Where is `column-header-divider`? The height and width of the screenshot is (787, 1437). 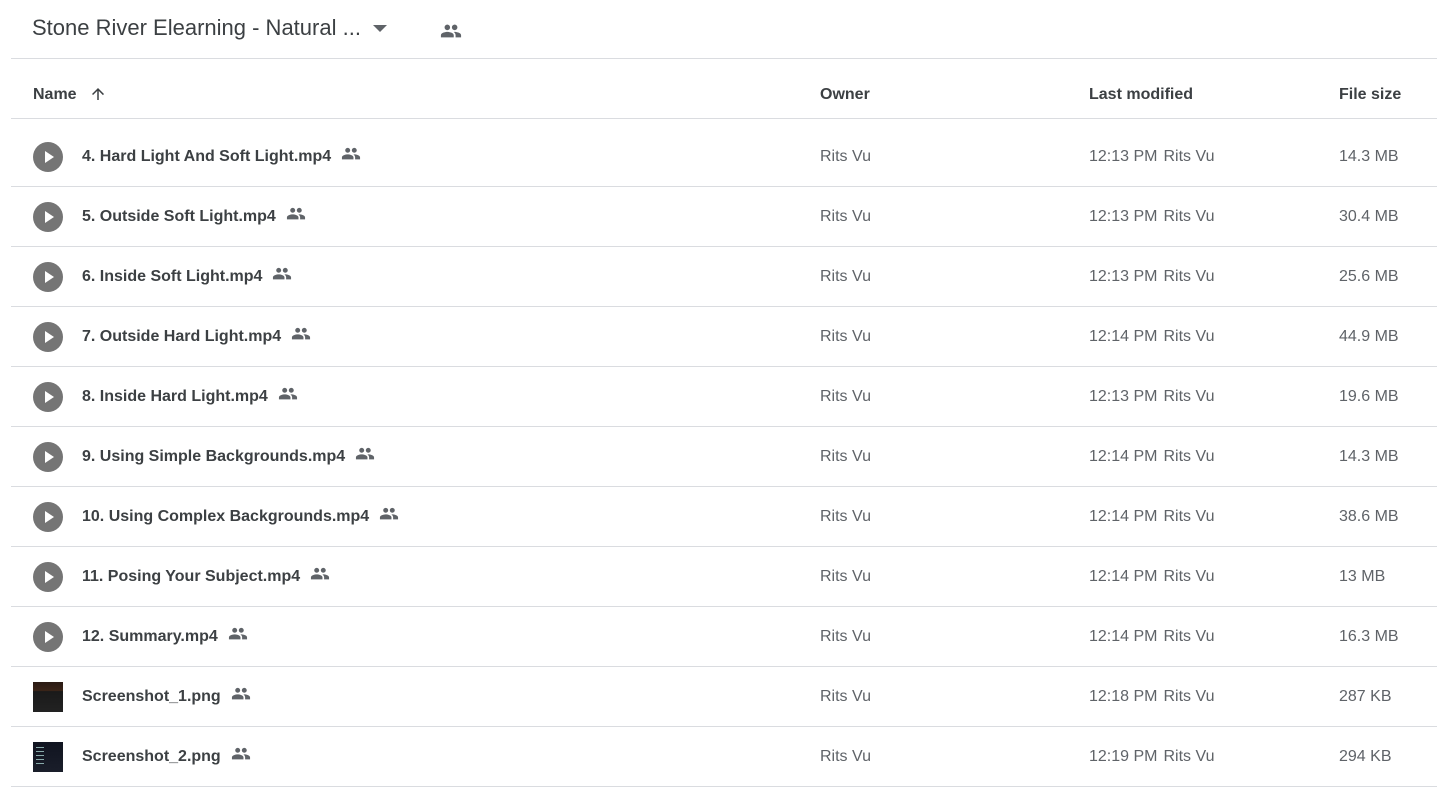
column-header-divider is located at coordinates (724, 118).